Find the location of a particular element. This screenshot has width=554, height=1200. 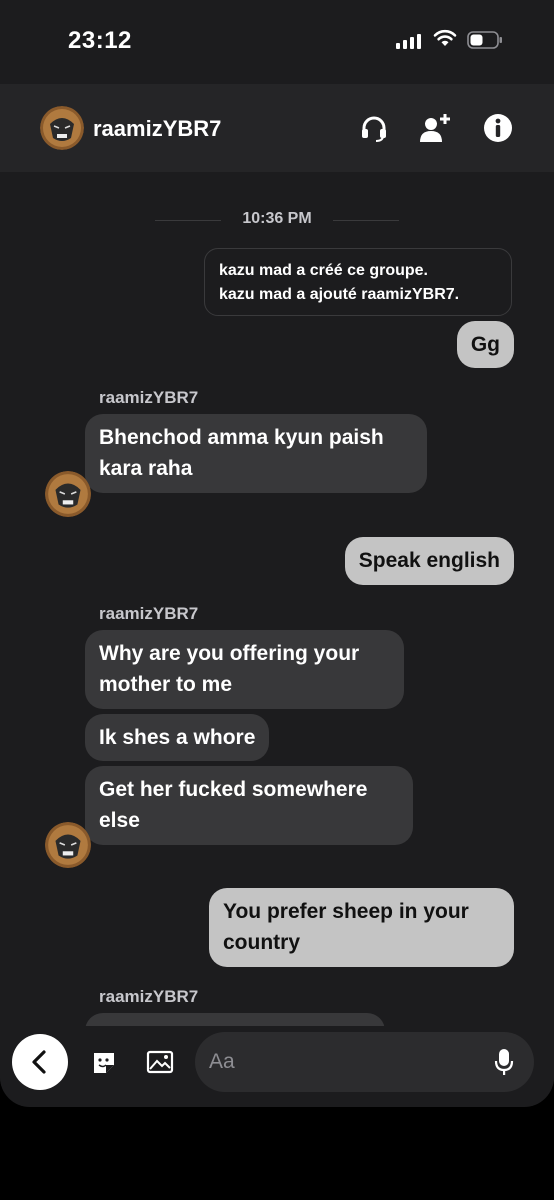

incoming-message: Why are you offering your mother to me is located at coordinates (244, 669).